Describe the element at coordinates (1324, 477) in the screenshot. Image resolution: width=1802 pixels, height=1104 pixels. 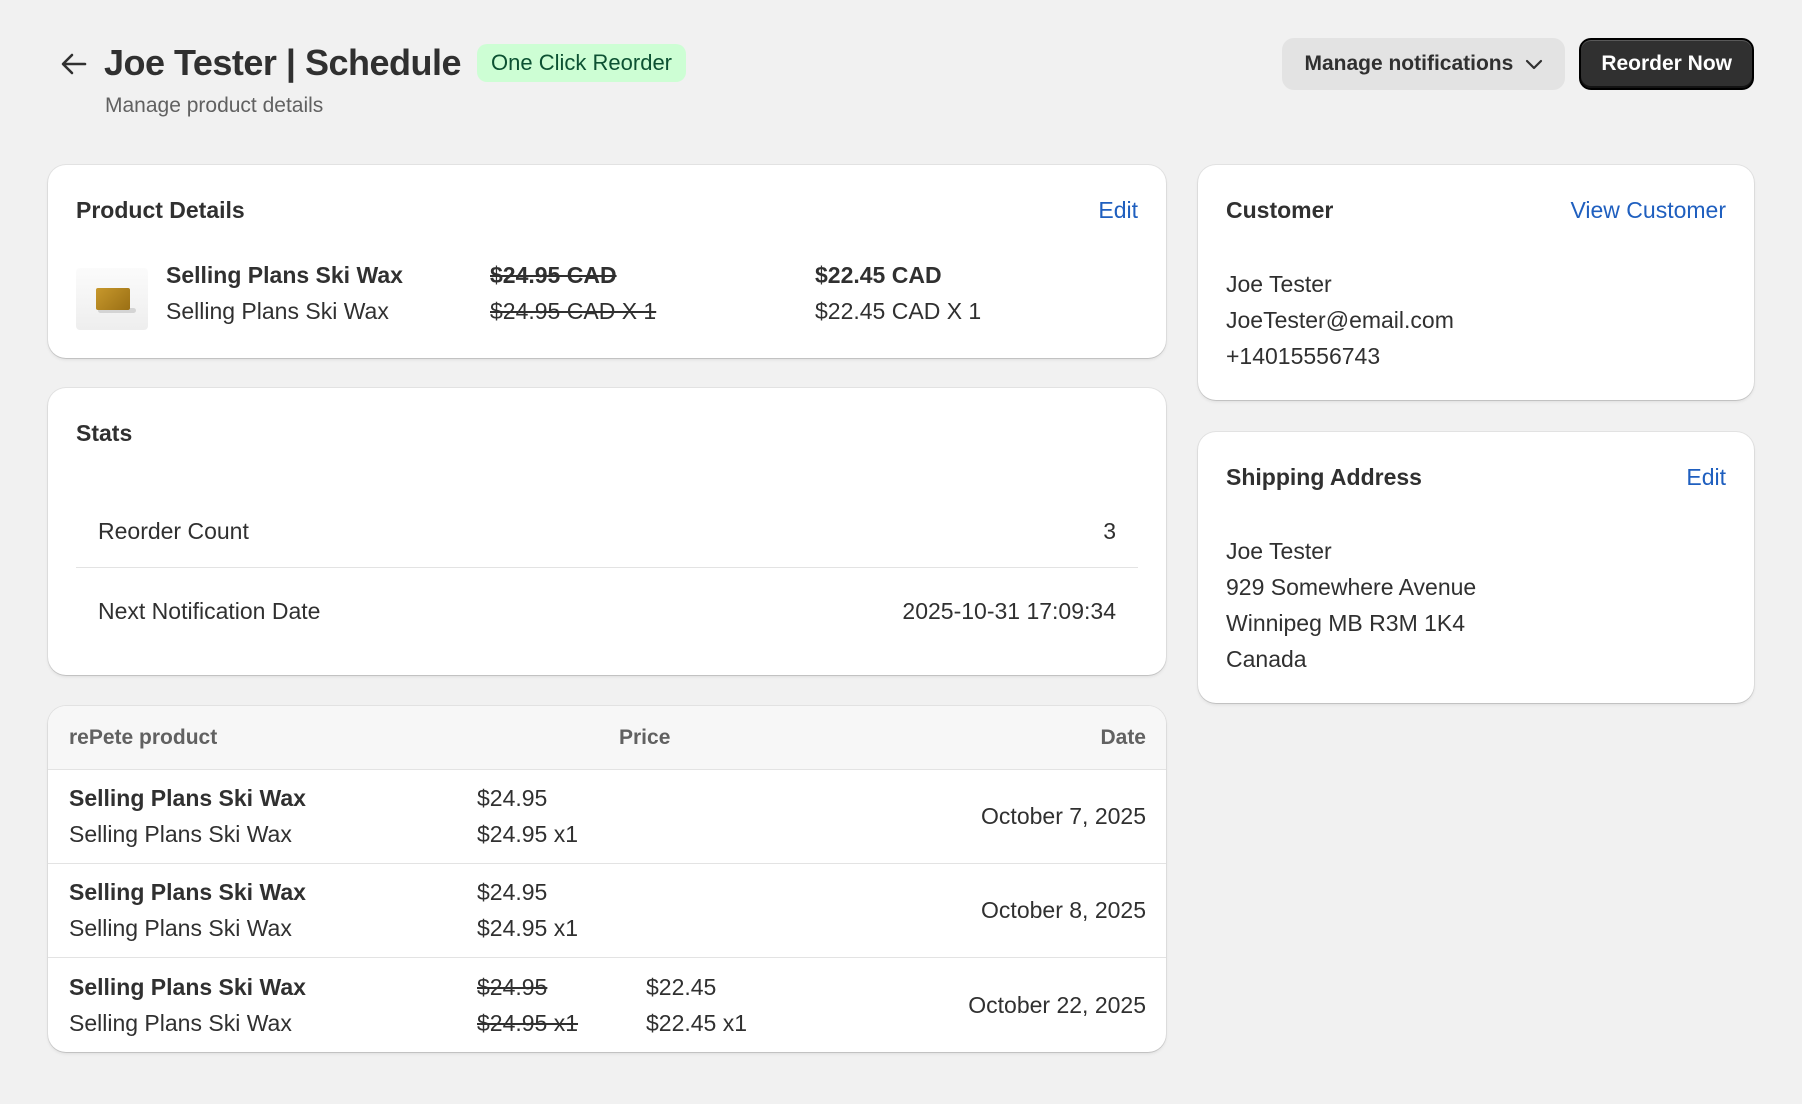
I see `shipping-title: Shipping Address` at that location.